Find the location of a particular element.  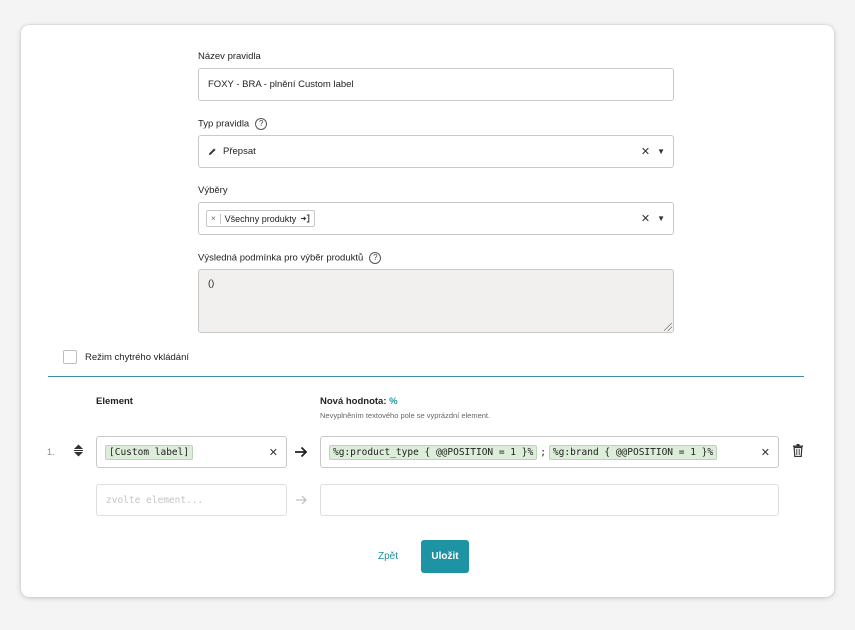

rule-name-label: Název pravidla is located at coordinates (229, 56).